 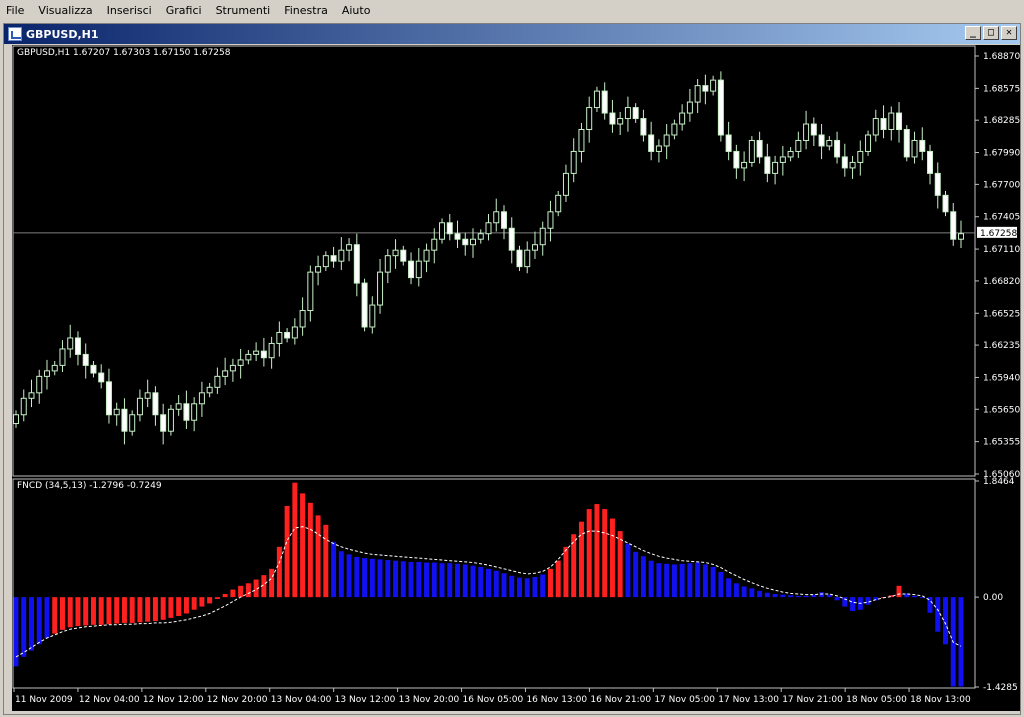 What do you see at coordinates (1001, 154) in the screenshot?
I see `price-axis-label: 1.67990` at bounding box center [1001, 154].